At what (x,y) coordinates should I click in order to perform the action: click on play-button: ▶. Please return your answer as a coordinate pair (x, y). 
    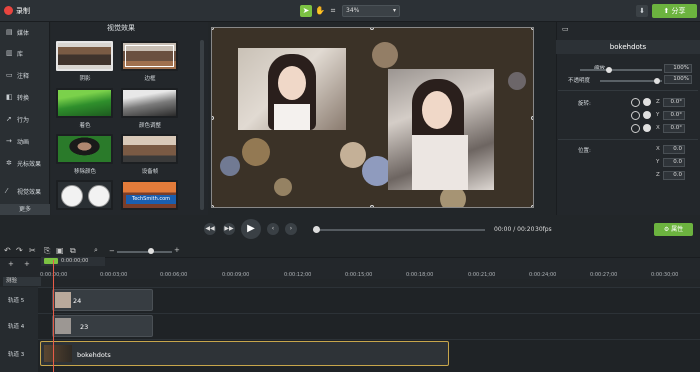
    Looking at the image, I should click on (251, 229).